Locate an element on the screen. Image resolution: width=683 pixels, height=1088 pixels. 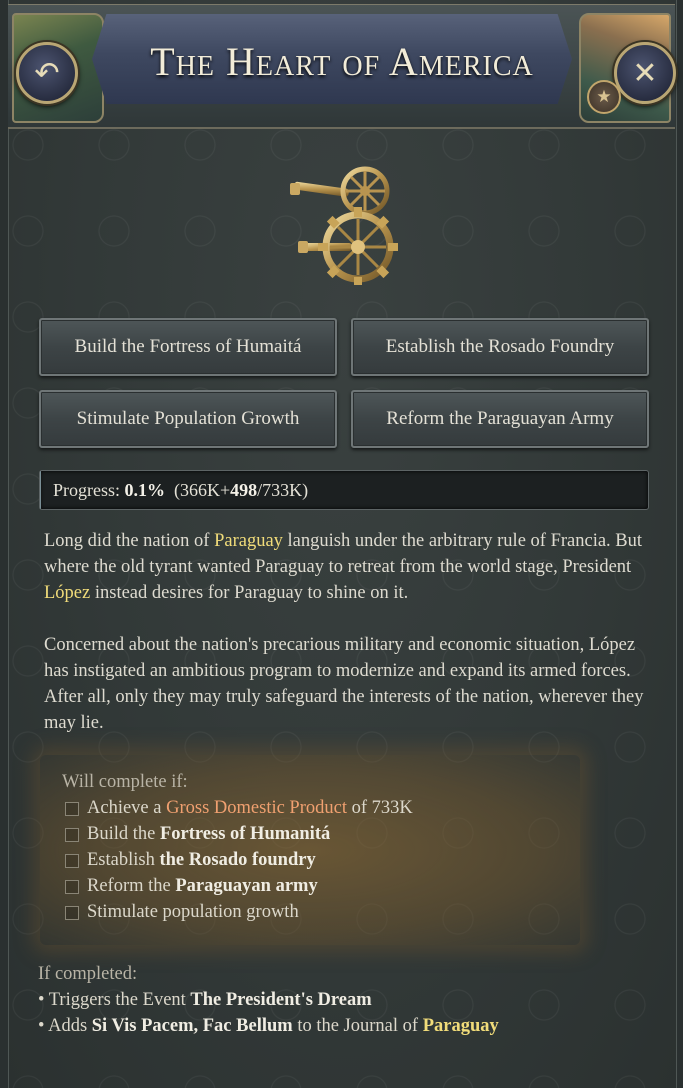
progress-increment: 498 is located at coordinates (244, 490).